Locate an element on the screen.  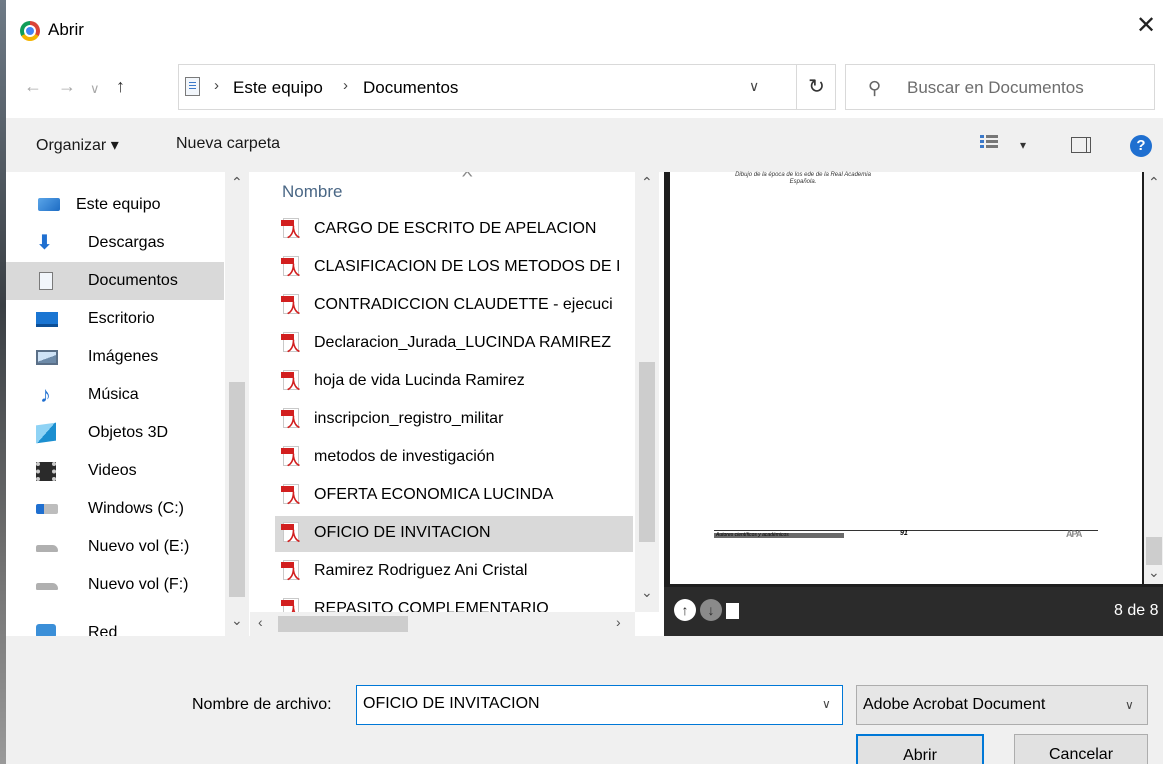
sidebar-item-label: Nuevo vol (F:) is located at coordinates (138, 584).